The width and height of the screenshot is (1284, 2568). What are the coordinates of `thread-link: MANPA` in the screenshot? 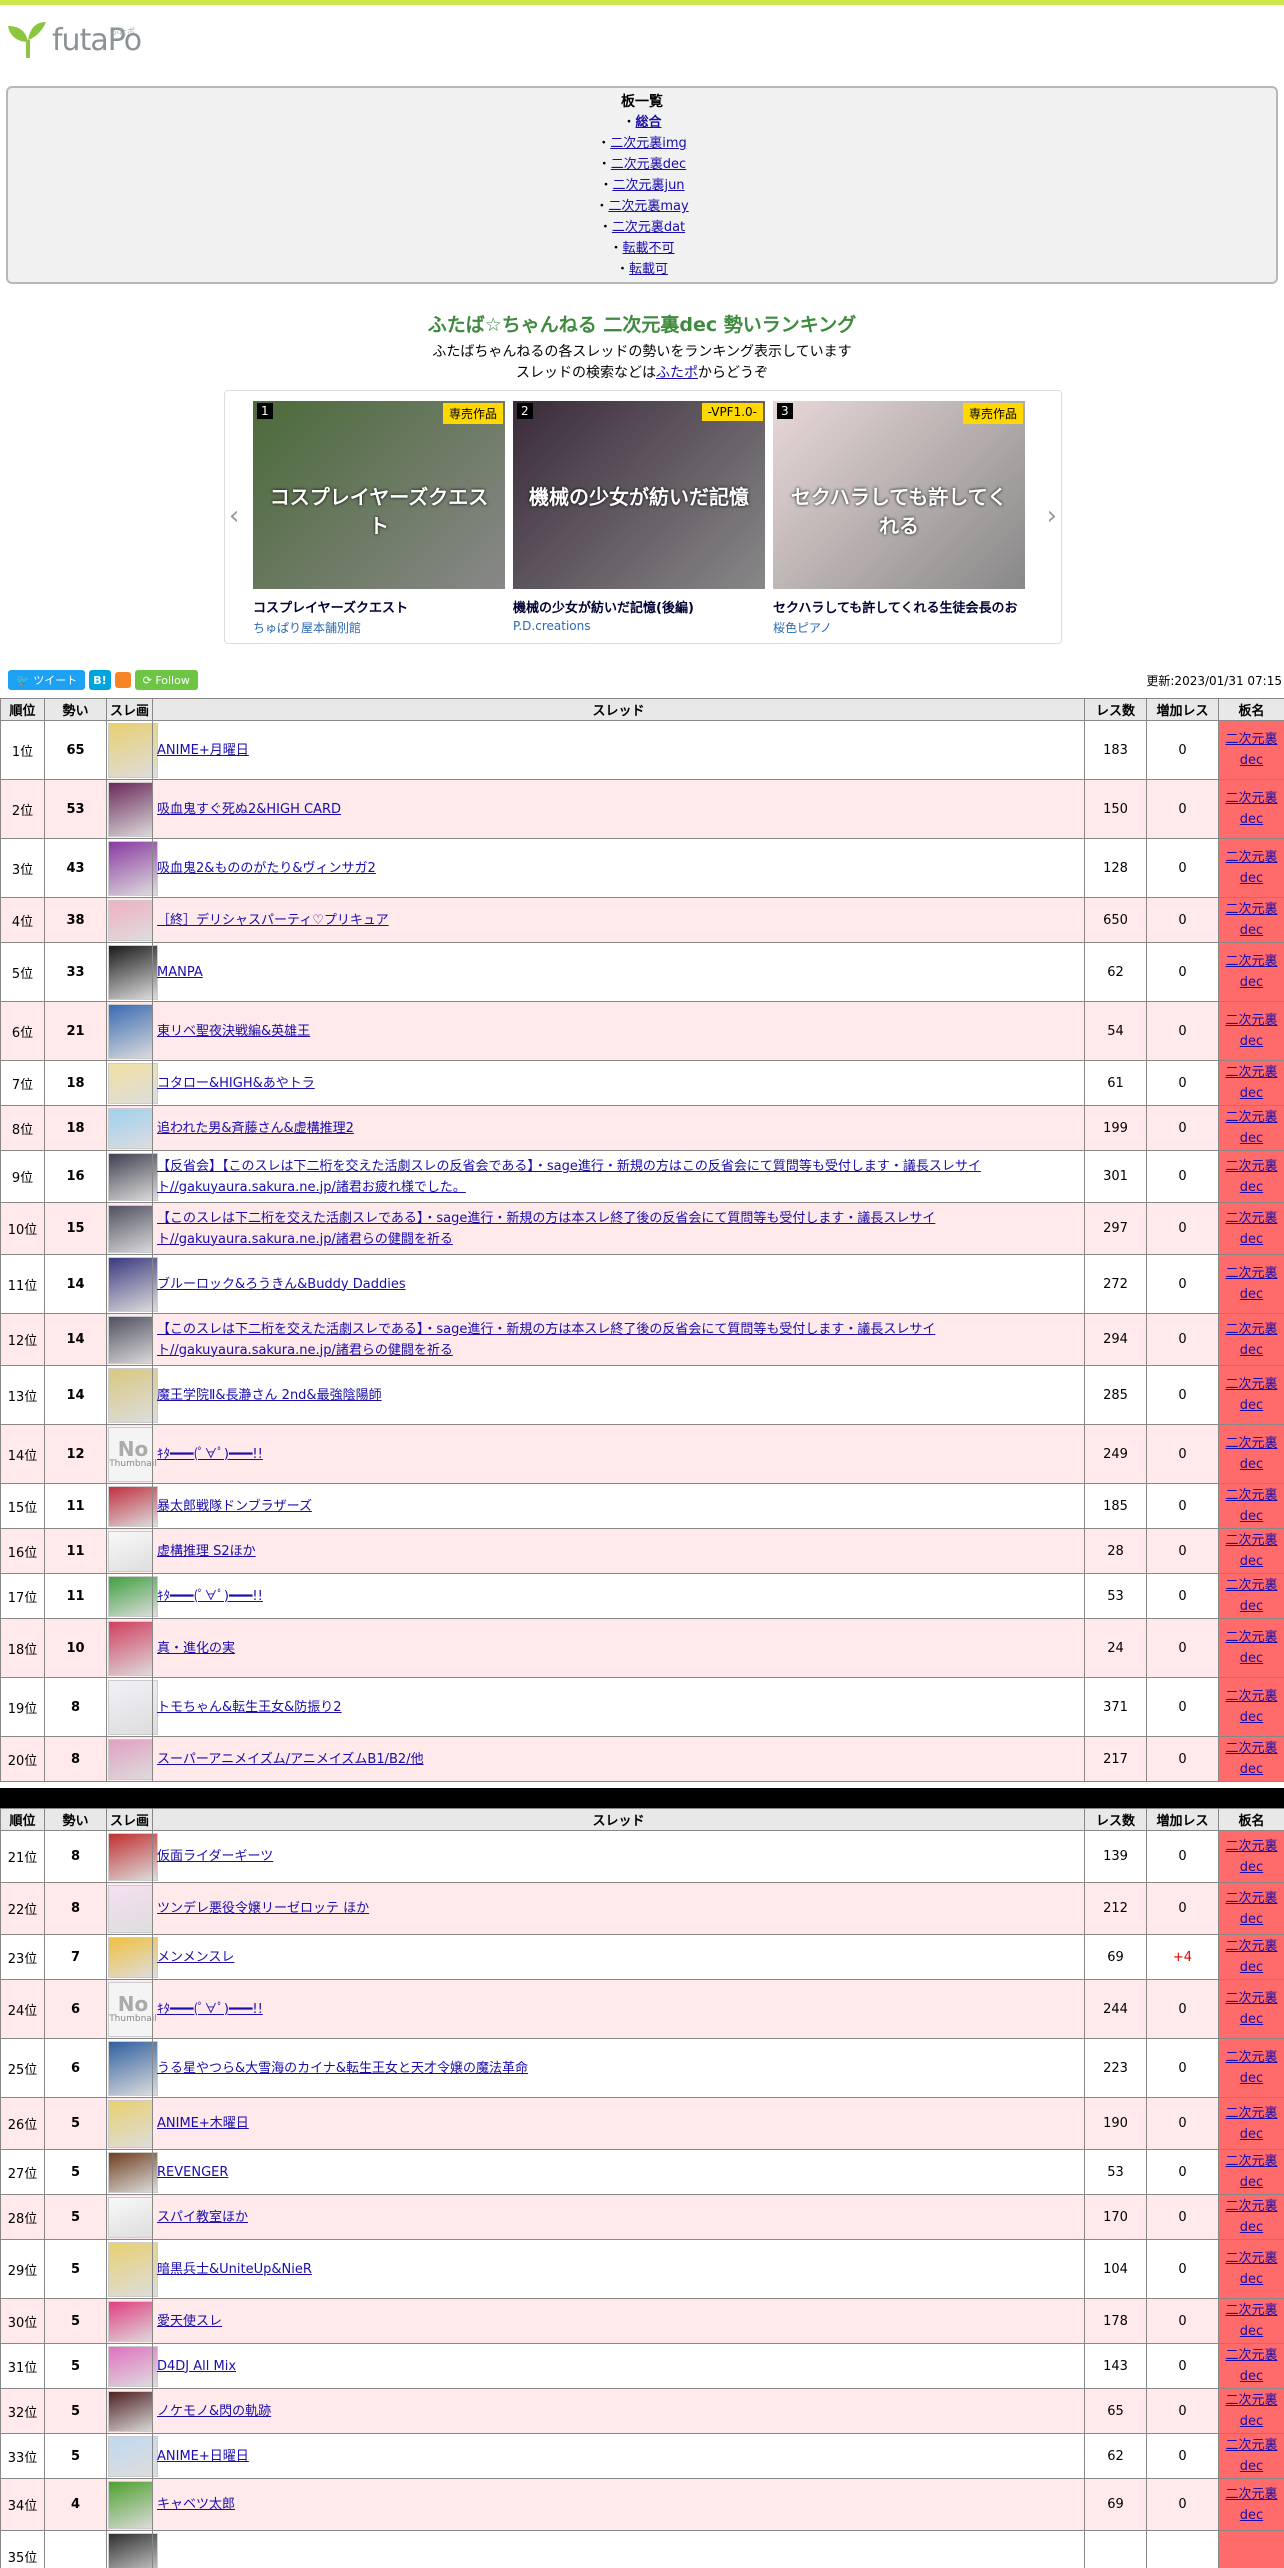 It's located at (180, 972).